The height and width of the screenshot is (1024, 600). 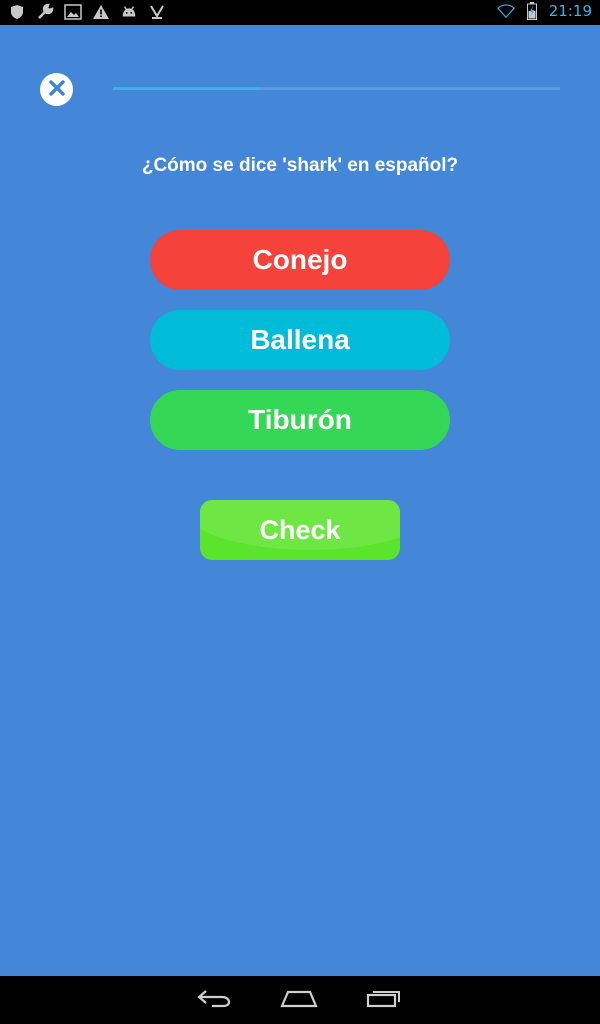 I want to click on answer-option-ballena: Ballena, so click(x=300, y=340).